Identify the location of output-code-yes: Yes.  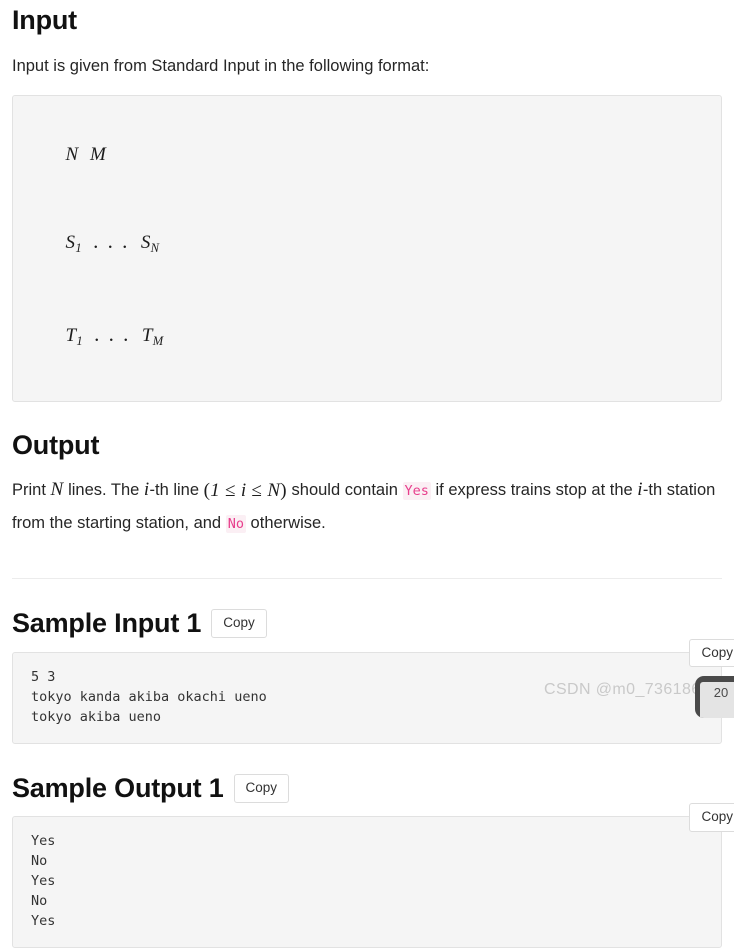
(416, 490).